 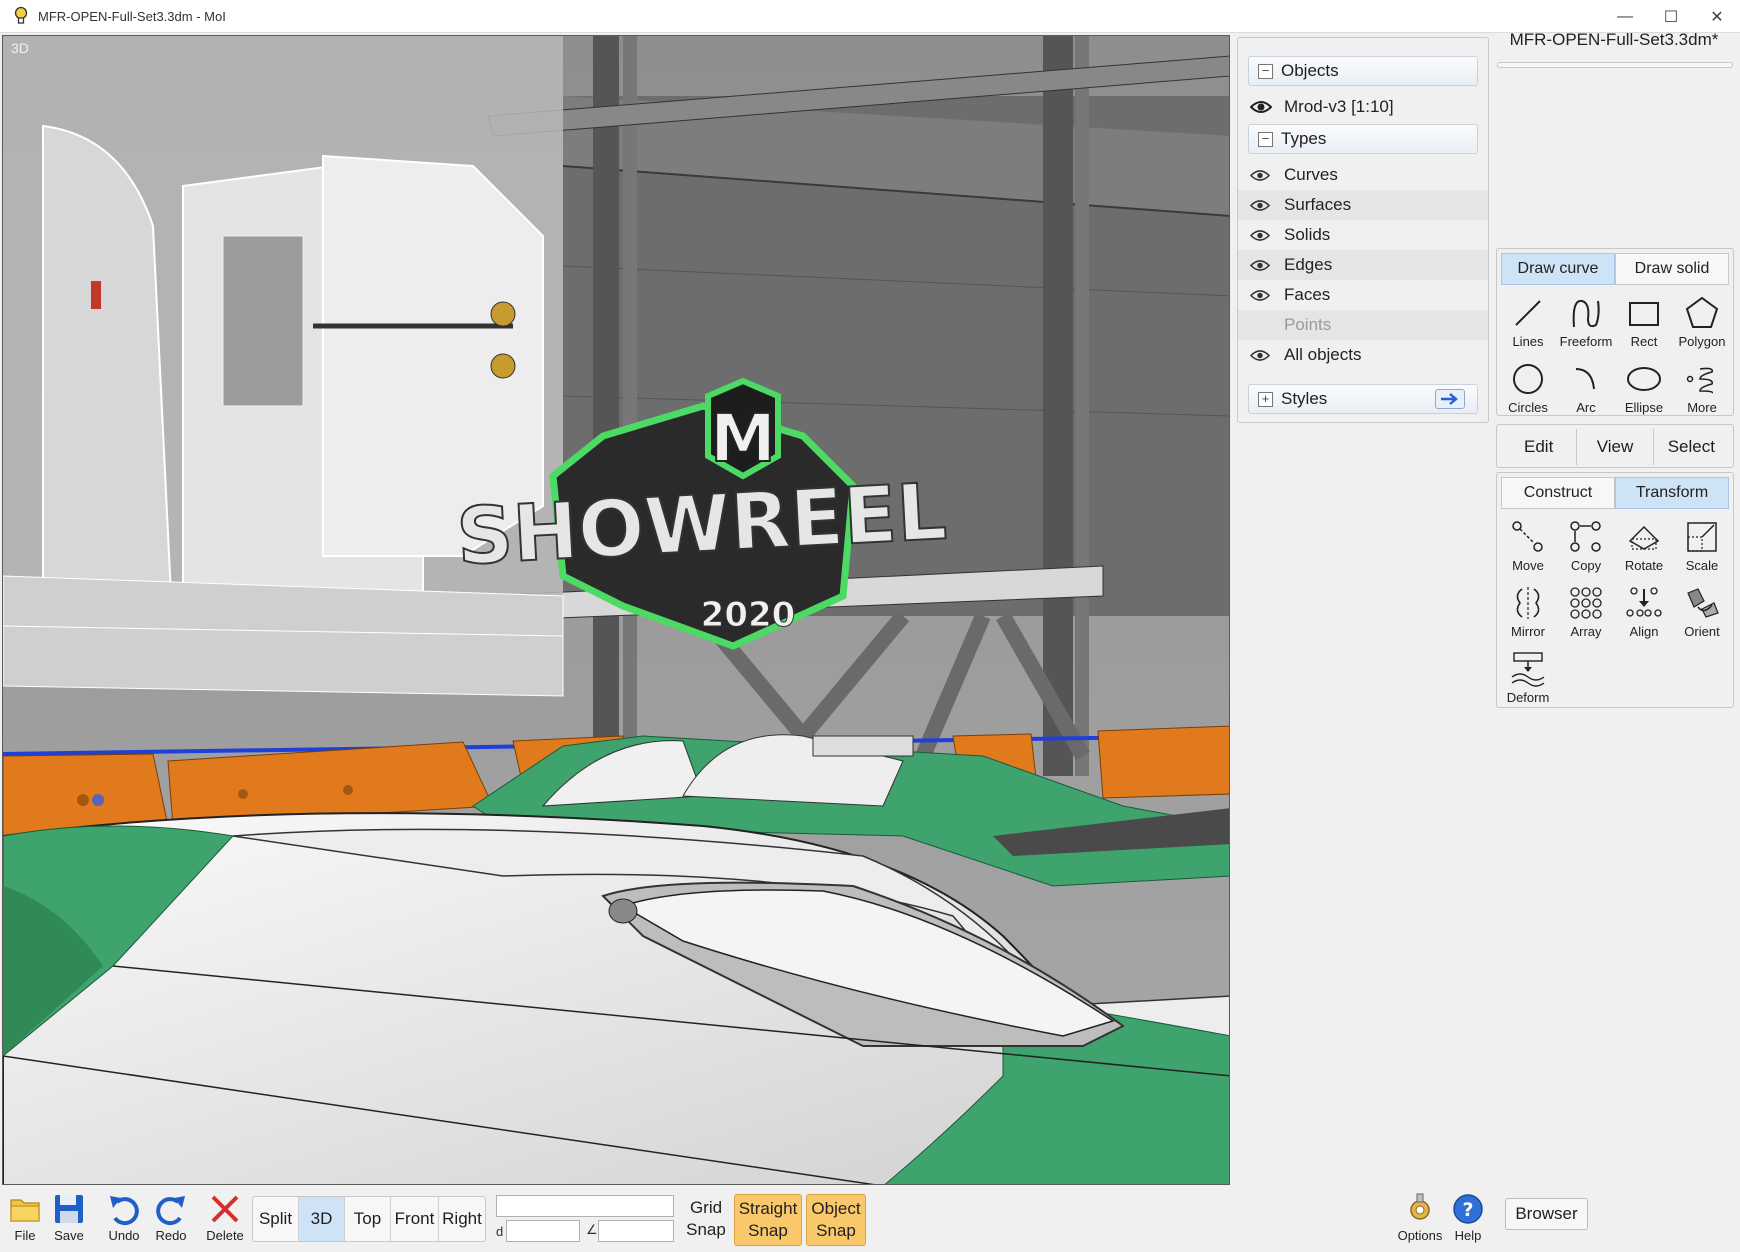 What do you see at coordinates (276, 1219) in the screenshot?
I see `view-split-button: Split` at bounding box center [276, 1219].